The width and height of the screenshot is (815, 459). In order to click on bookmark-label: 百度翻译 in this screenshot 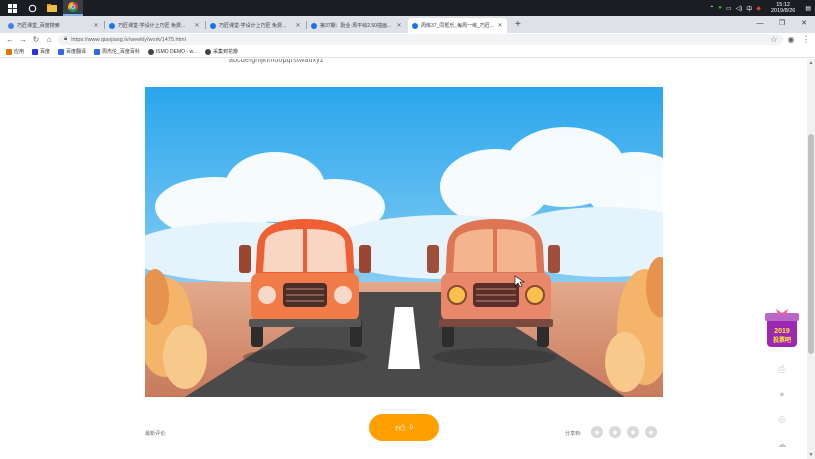, I will do `click(76, 52)`.